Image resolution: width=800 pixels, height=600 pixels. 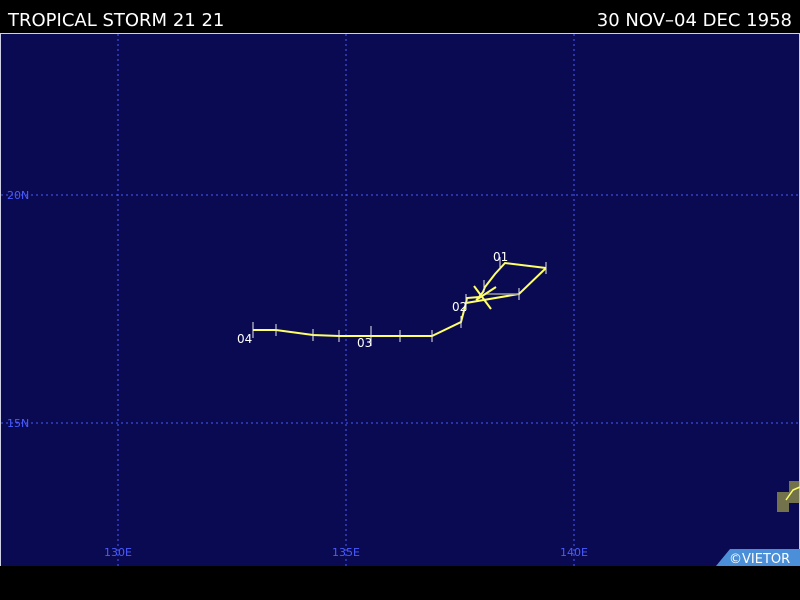 I want to click on lat-label-15: 15N, so click(x=18, y=423).